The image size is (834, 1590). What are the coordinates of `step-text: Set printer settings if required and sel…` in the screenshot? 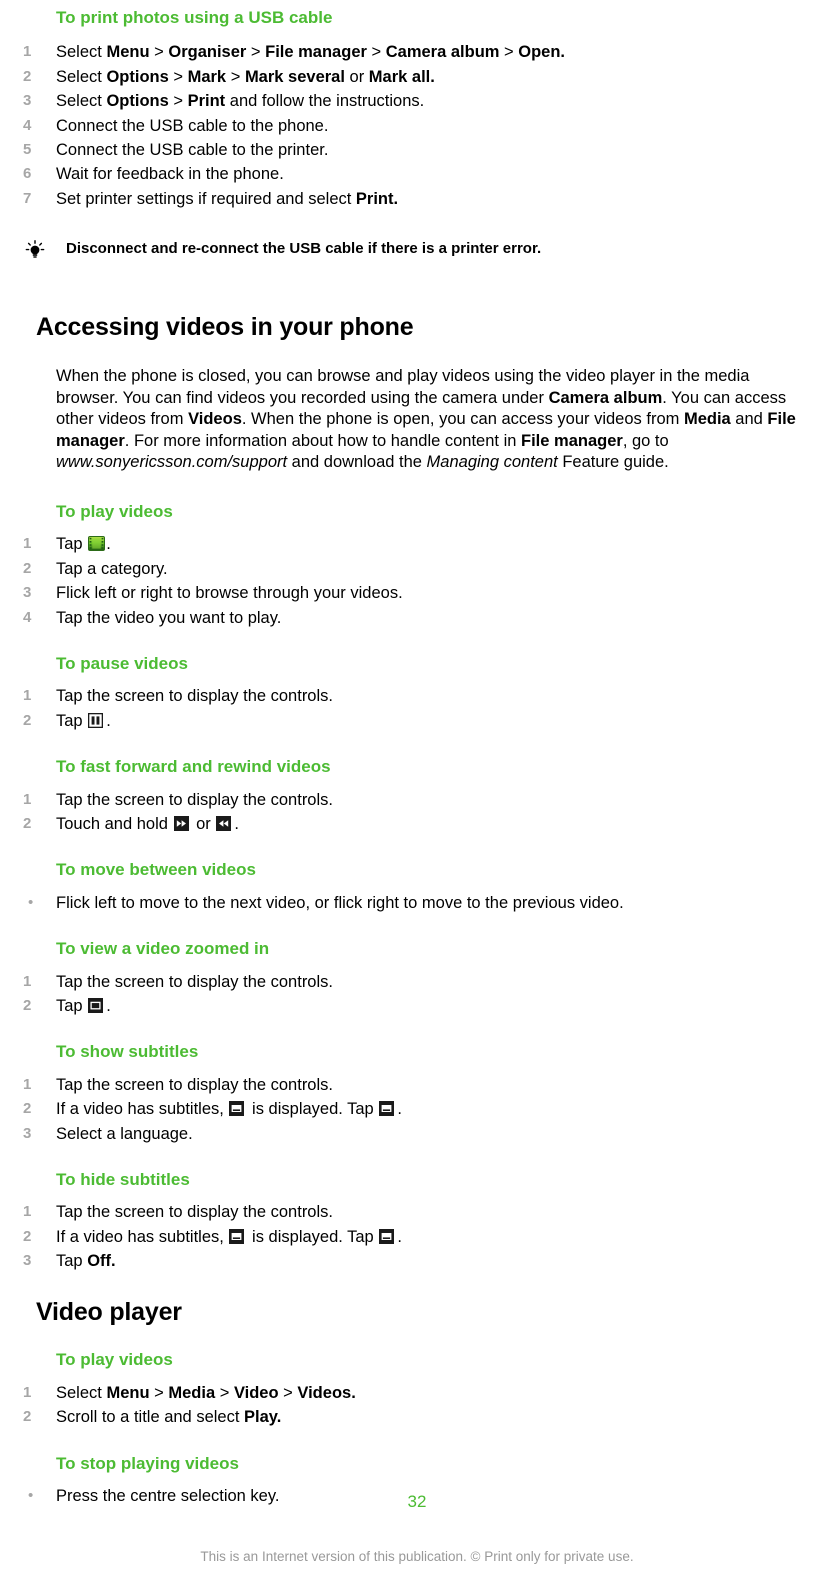 It's located at (204, 198).